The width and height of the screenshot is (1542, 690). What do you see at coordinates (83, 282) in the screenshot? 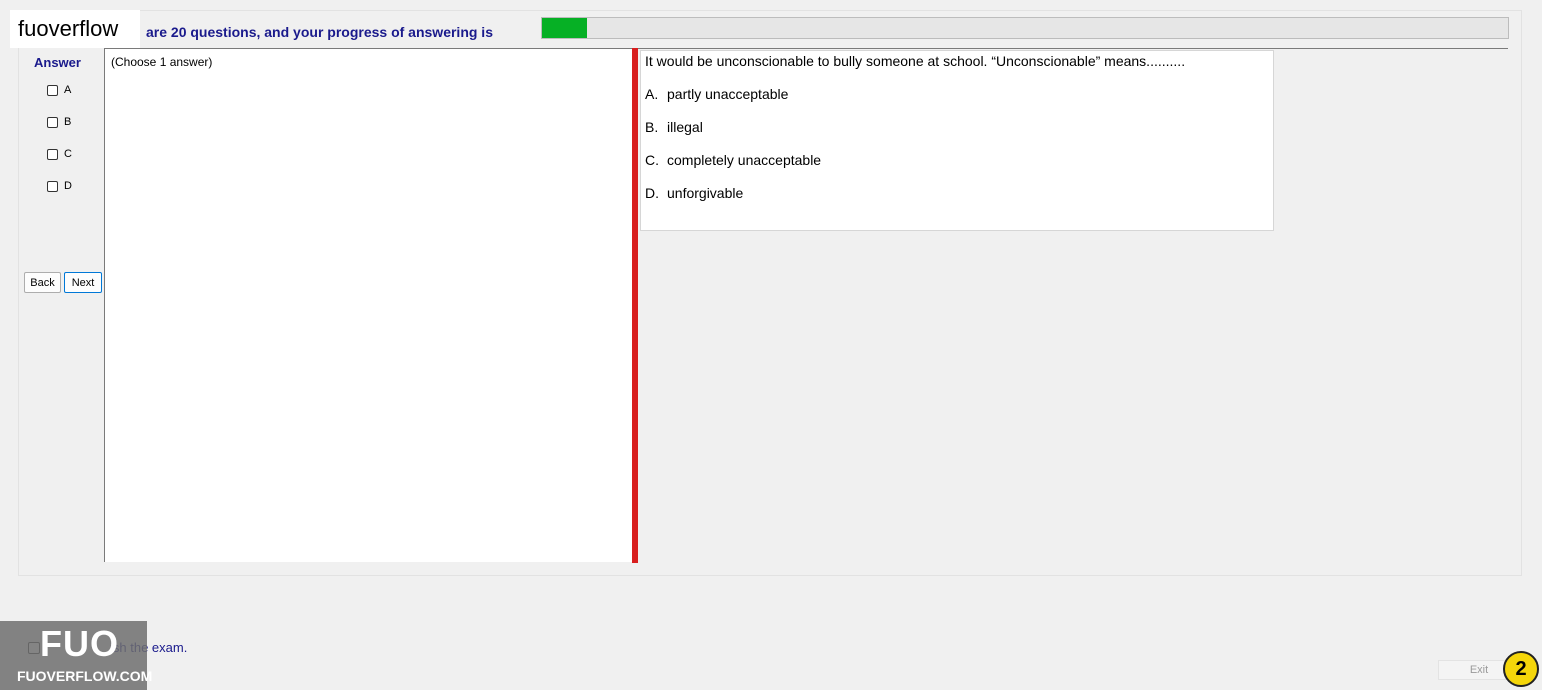
I see `next-button: Next` at bounding box center [83, 282].